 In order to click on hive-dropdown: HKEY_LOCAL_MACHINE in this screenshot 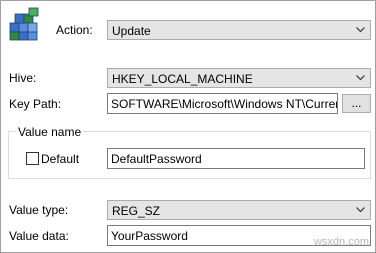, I will do `click(239, 78)`.